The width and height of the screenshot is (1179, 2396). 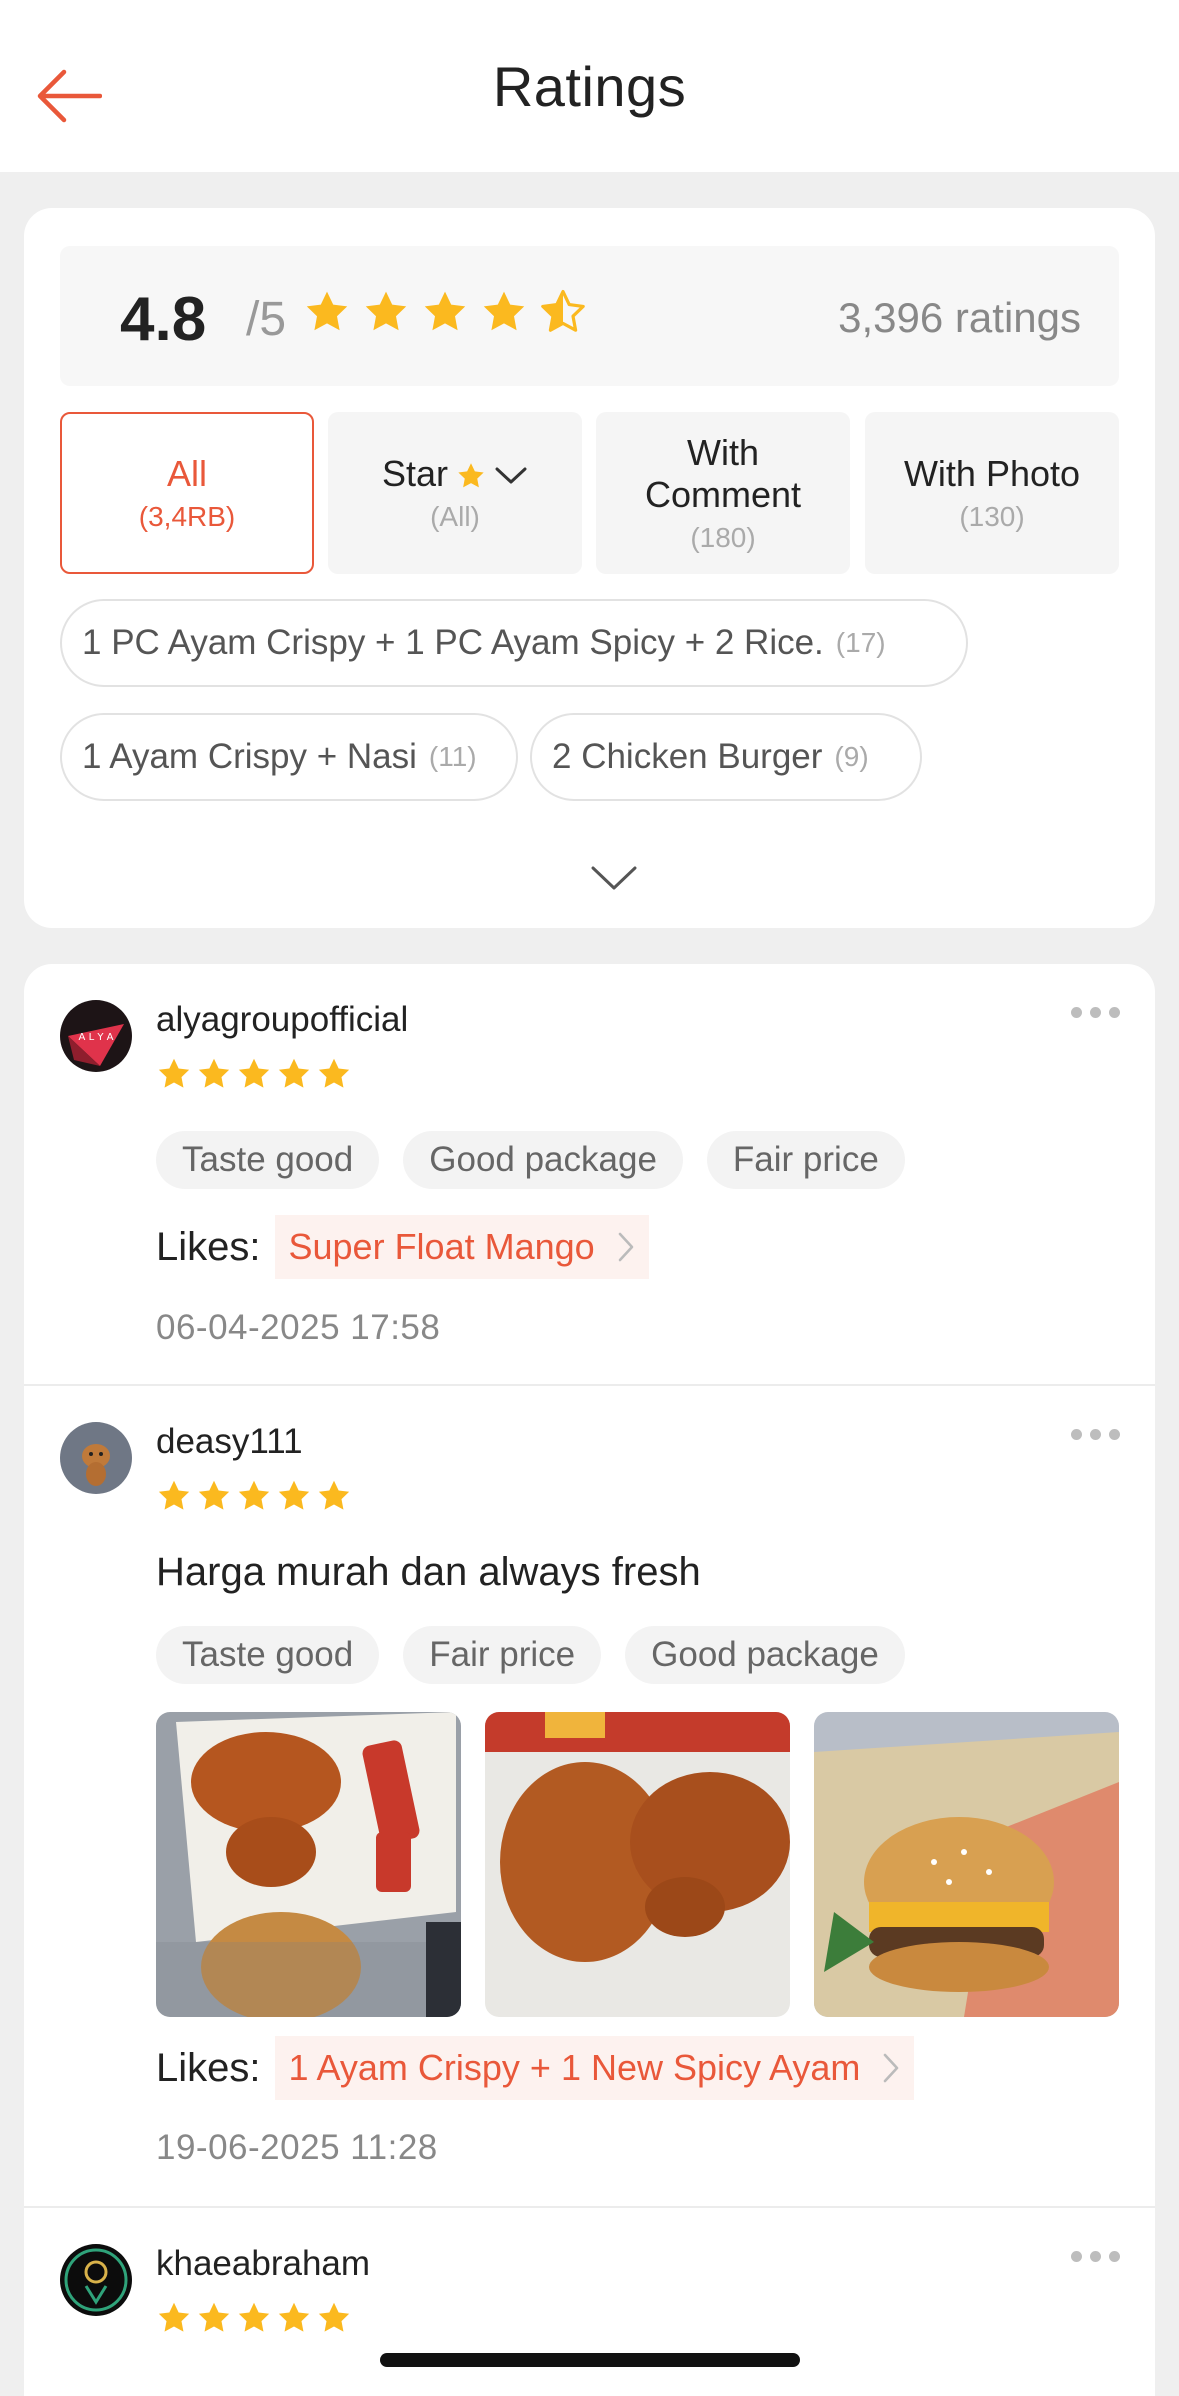 I want to click on review-comment: Harga murah dan always fresh, so click(x=428, y=1572).